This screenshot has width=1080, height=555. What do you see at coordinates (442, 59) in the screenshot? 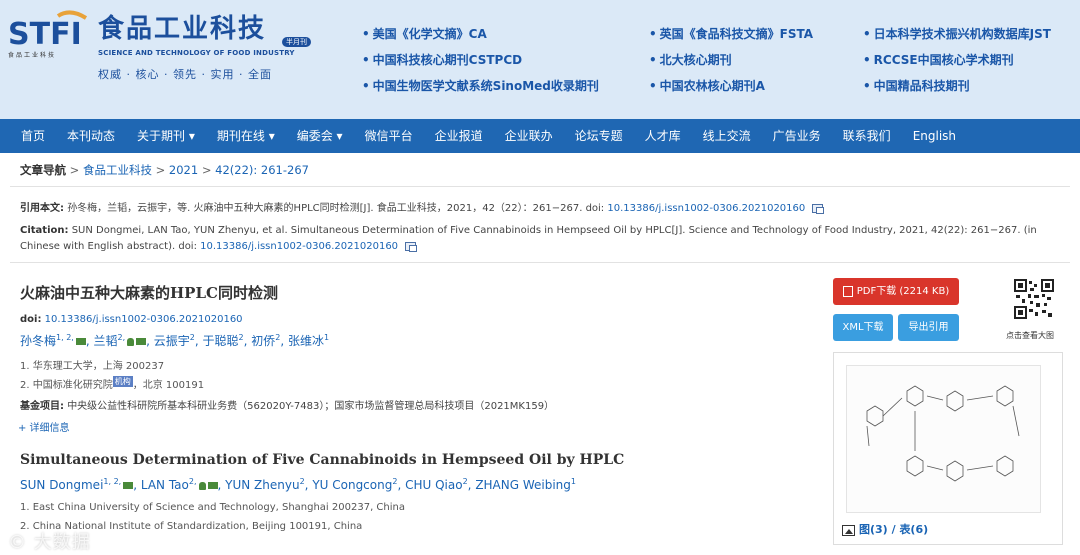
I see `index-item-cstpcd: 中国科技核心期刊CSTPCD` at bounding box center [442, 59].